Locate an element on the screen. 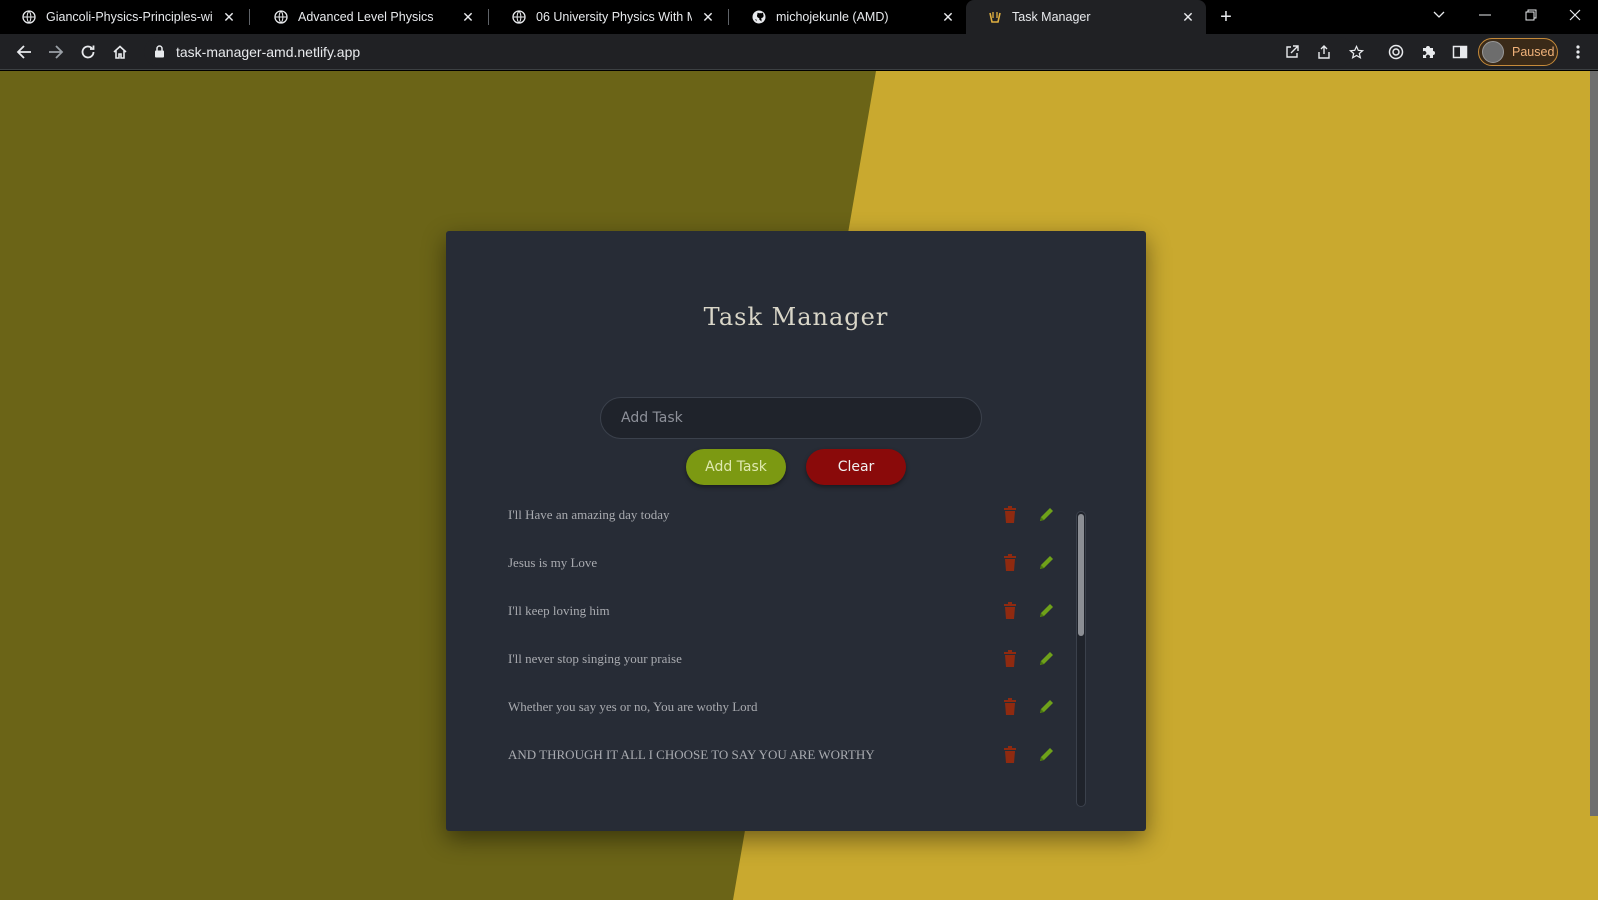 The image size is (1598, 900). tab-github-michojekunle: michojekunle (AMD) ✕ is located at coordinates (848, 17).